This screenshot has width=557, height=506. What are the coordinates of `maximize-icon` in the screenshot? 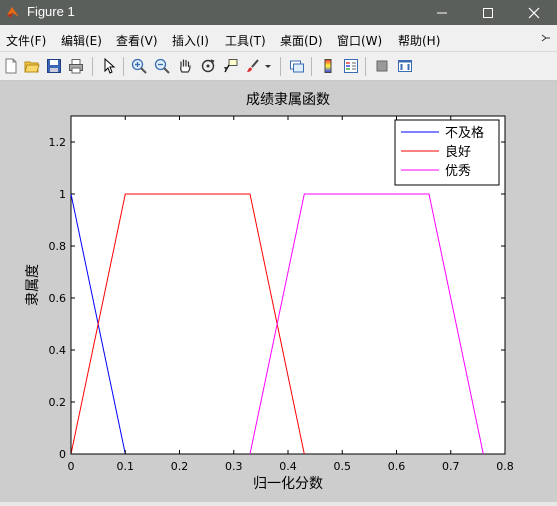 It's located at (488, 12).